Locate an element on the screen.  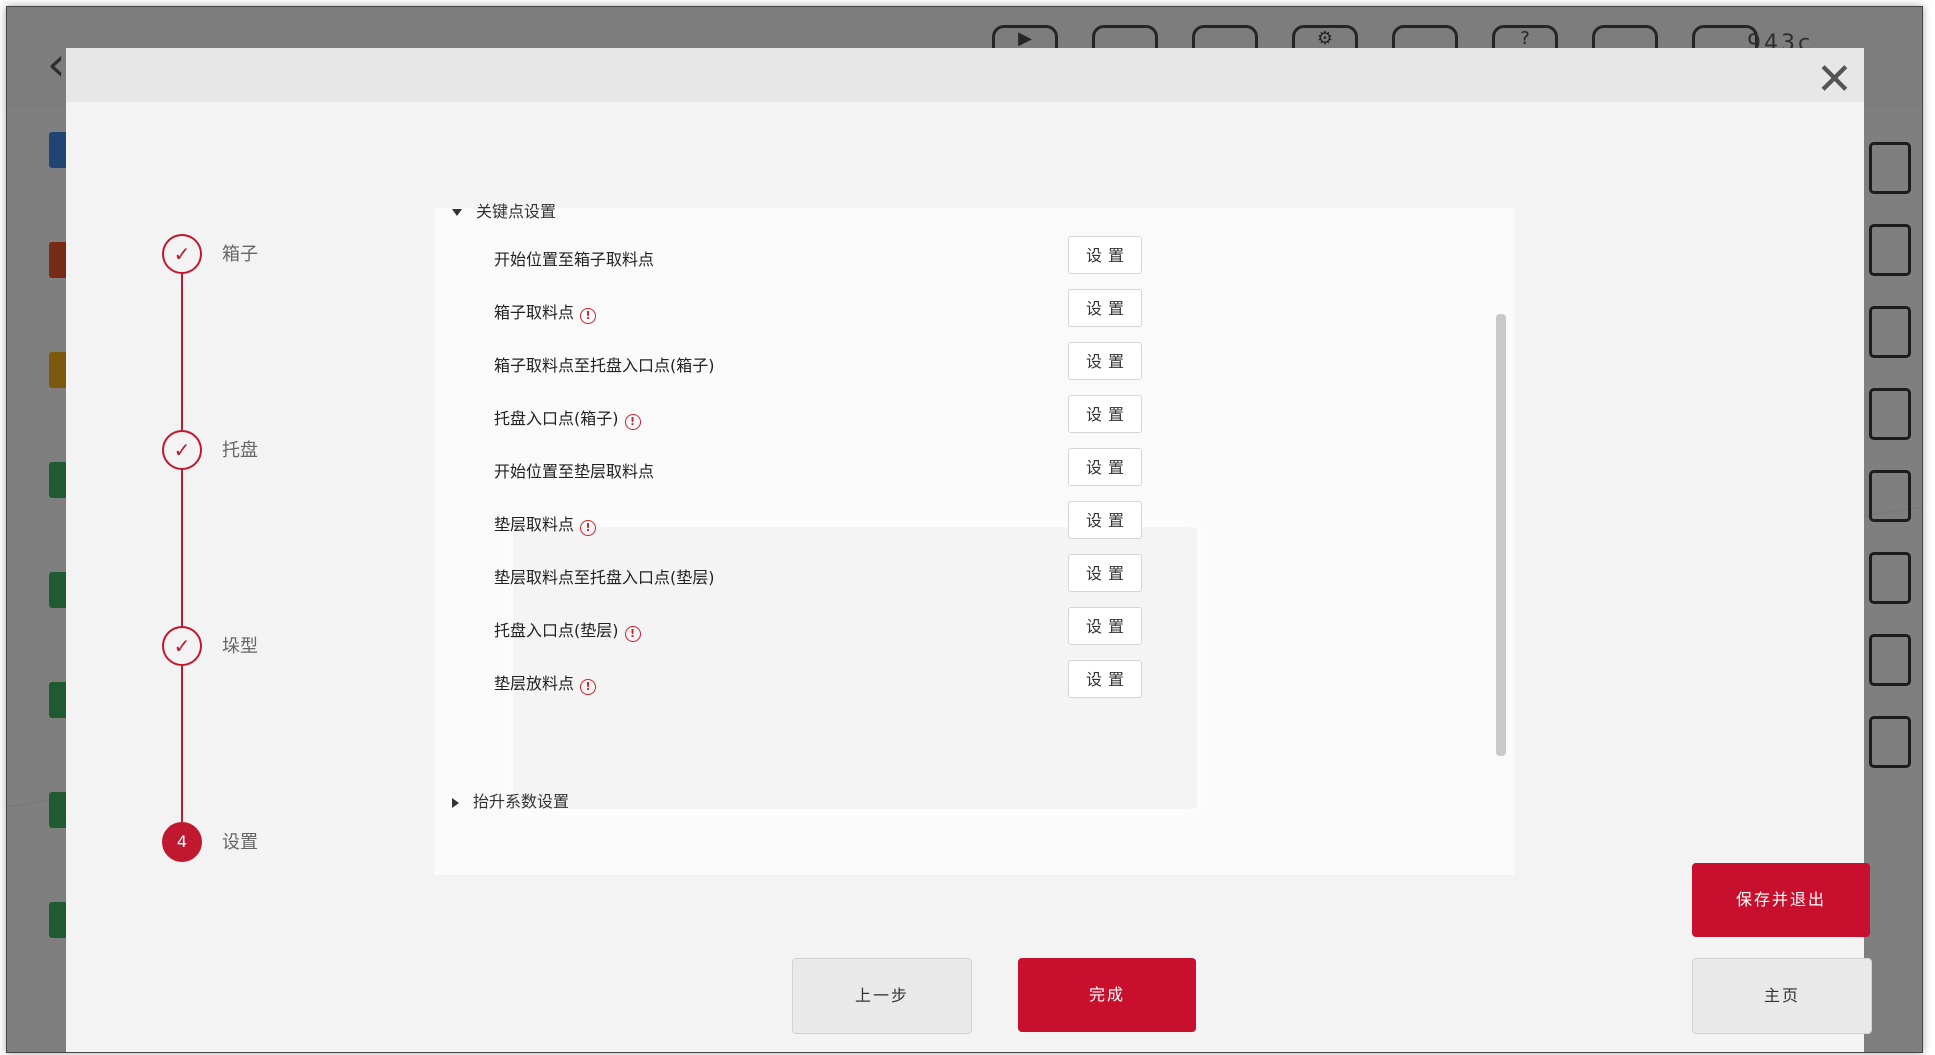
key-point-row: 开始位置至垫层取料点 设置 is located at coordinates (818, 468).